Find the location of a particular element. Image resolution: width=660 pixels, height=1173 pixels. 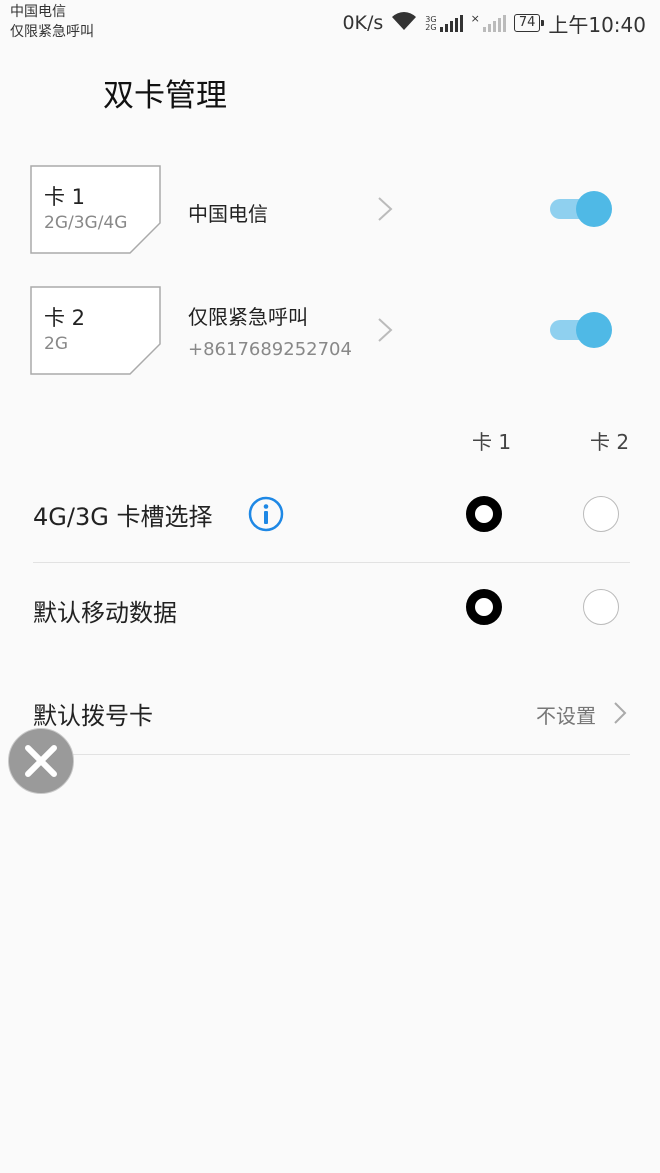

sim-card-label: 卡 2 is located at coordinates (65, 318).